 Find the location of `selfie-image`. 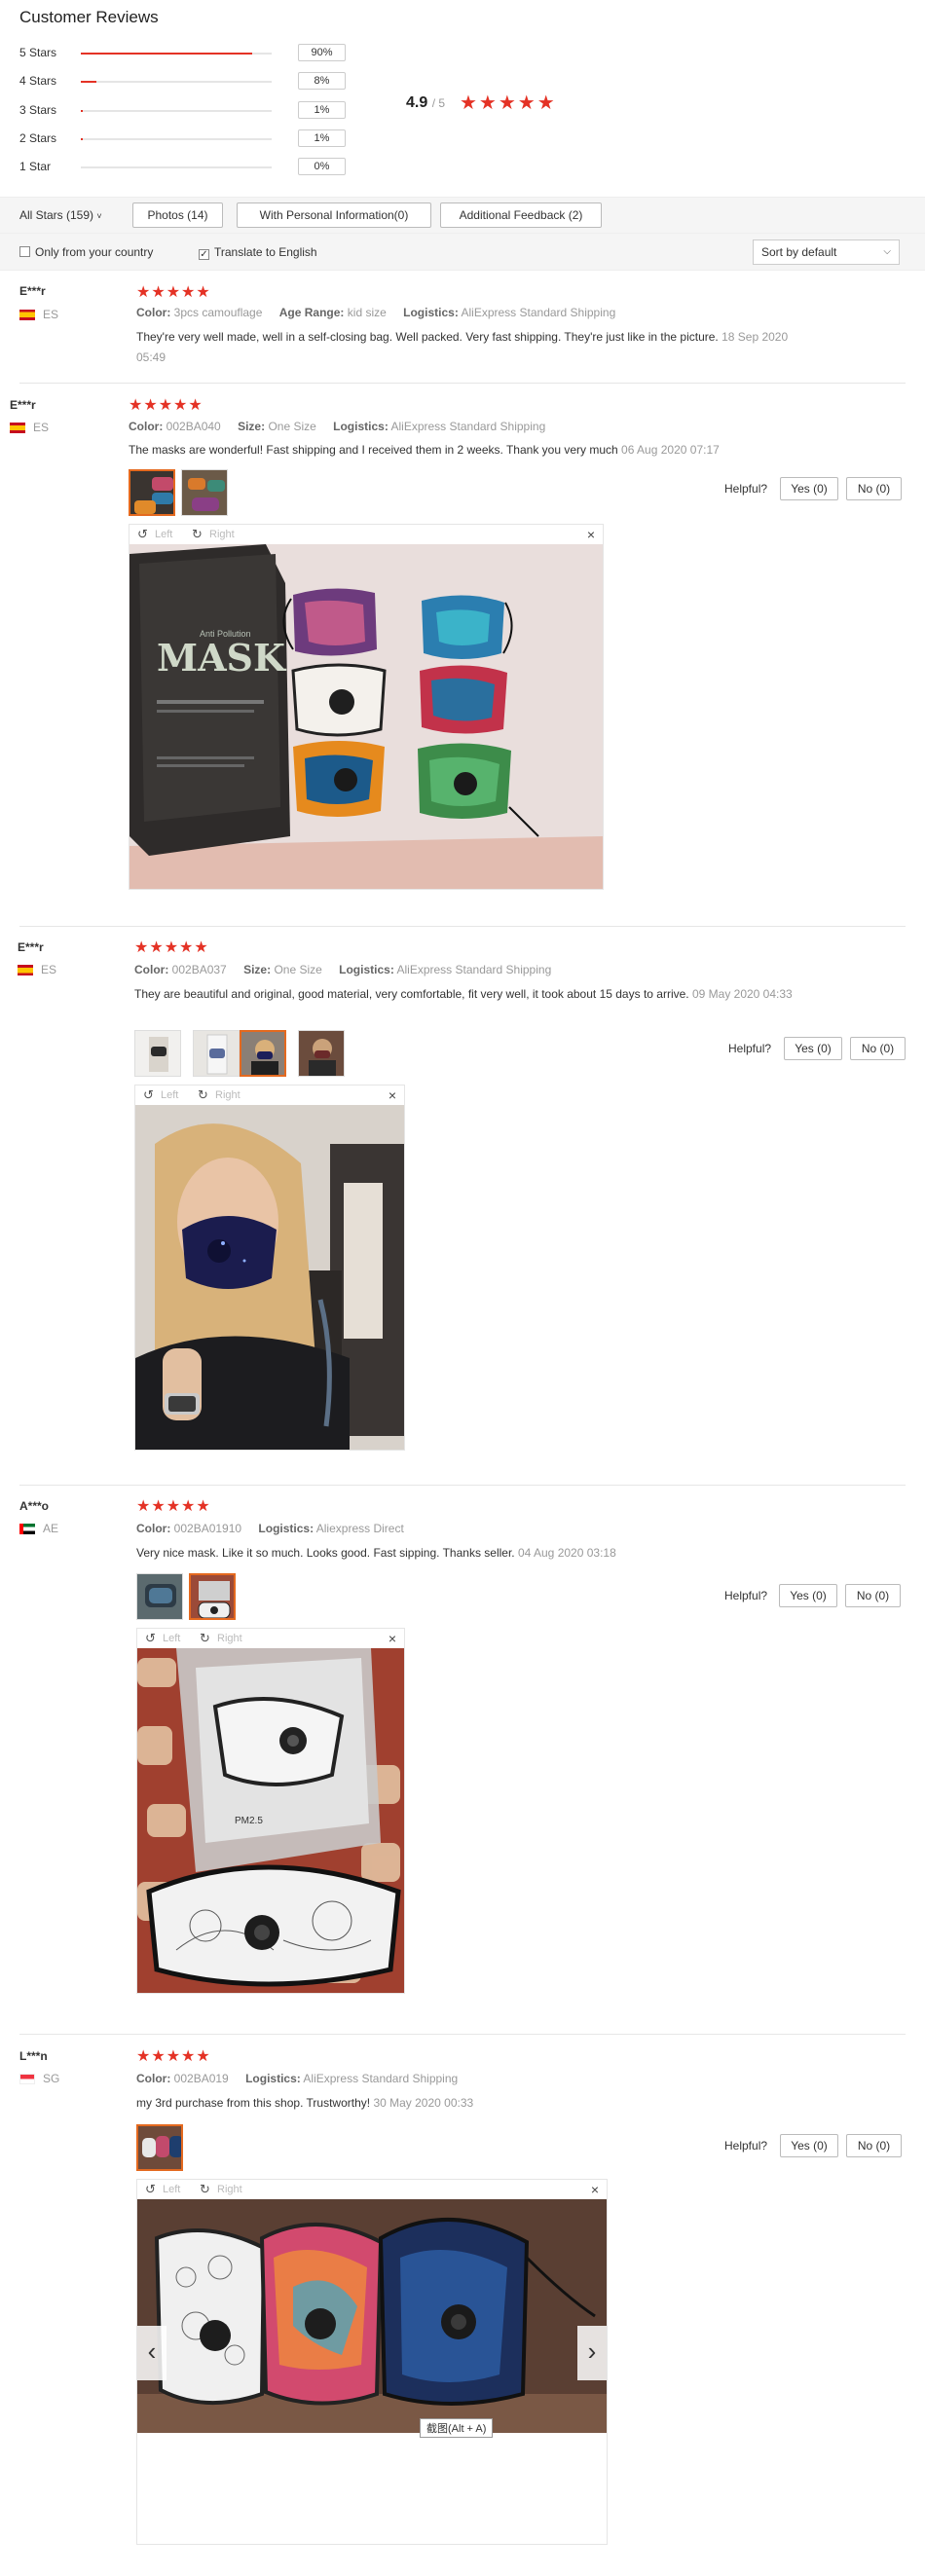

selfie-image is located at coordinates (269, 1277).